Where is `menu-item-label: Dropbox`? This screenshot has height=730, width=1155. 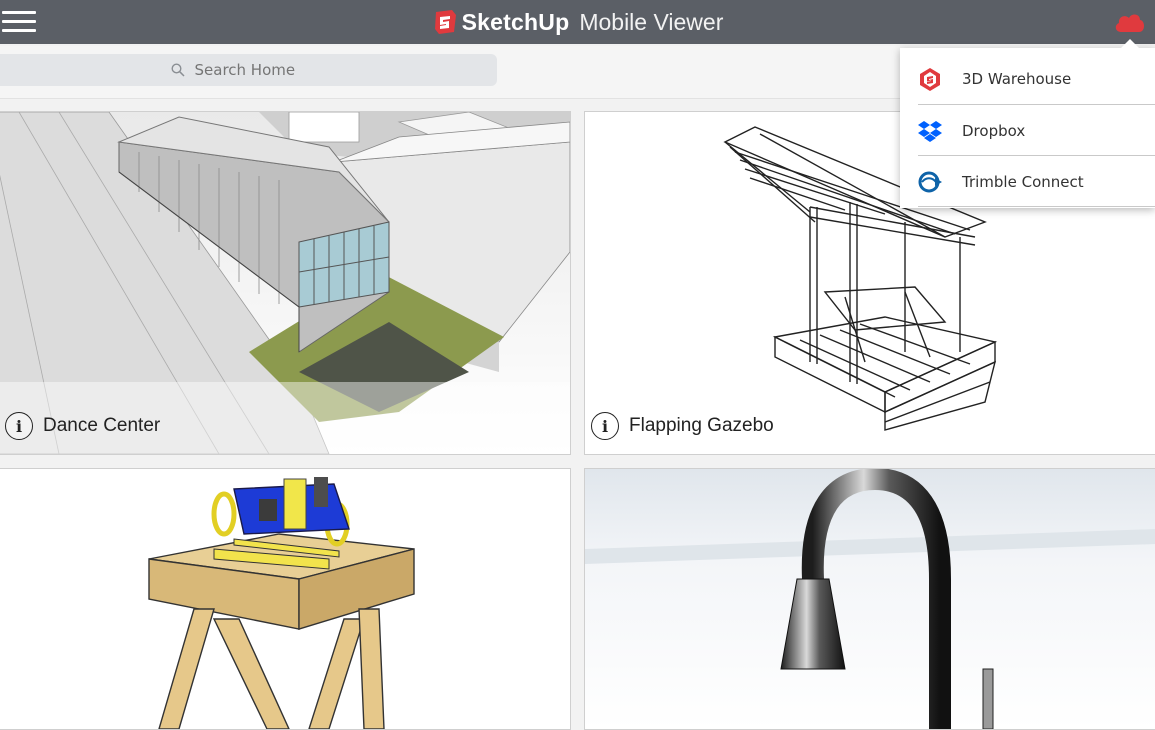 menu-item-label: Dropbox is located at coordinates (994, 130).